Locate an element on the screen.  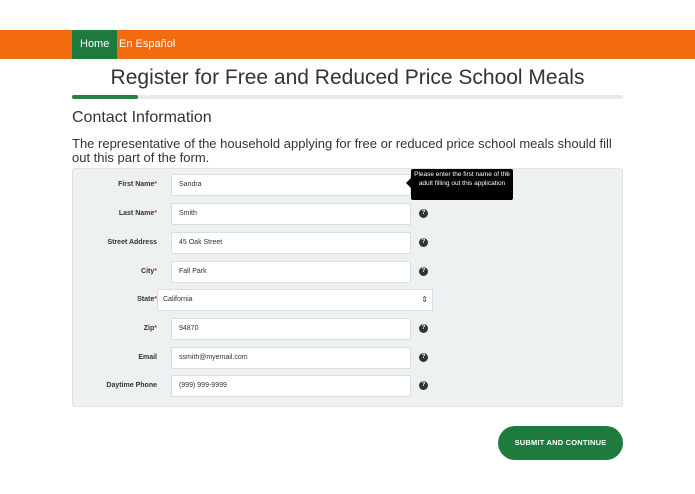
form-row-last-name: Last Name* Smith ? is located at coordinates (348, 214).